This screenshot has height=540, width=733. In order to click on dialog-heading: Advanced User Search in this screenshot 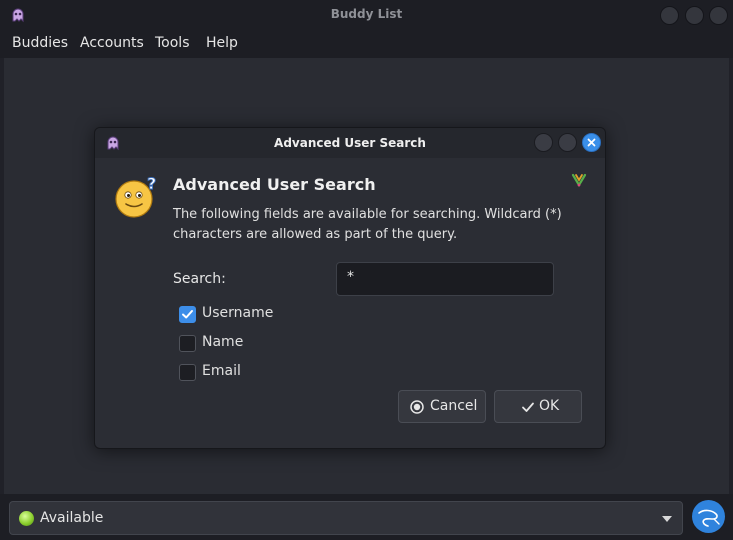, I will do `click(274, 184)`.